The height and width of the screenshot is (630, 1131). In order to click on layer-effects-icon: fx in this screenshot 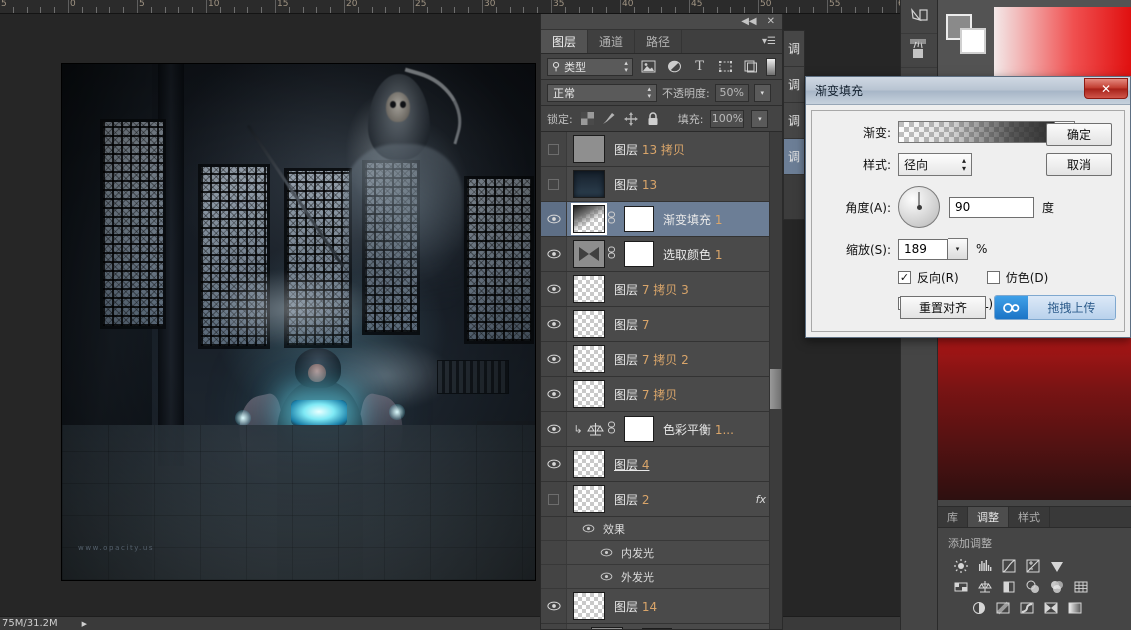, I will do `click(761, 499)`.